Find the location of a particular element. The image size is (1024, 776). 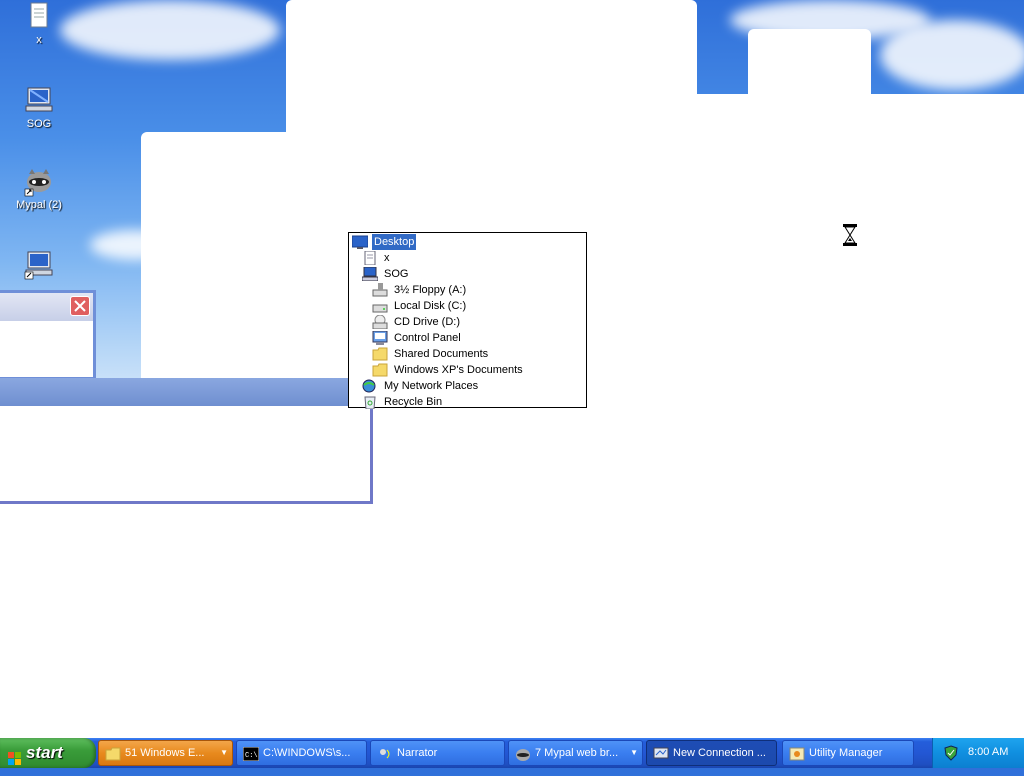

tree-item-label: Recycle Bin is located at coordinates (413, 402).